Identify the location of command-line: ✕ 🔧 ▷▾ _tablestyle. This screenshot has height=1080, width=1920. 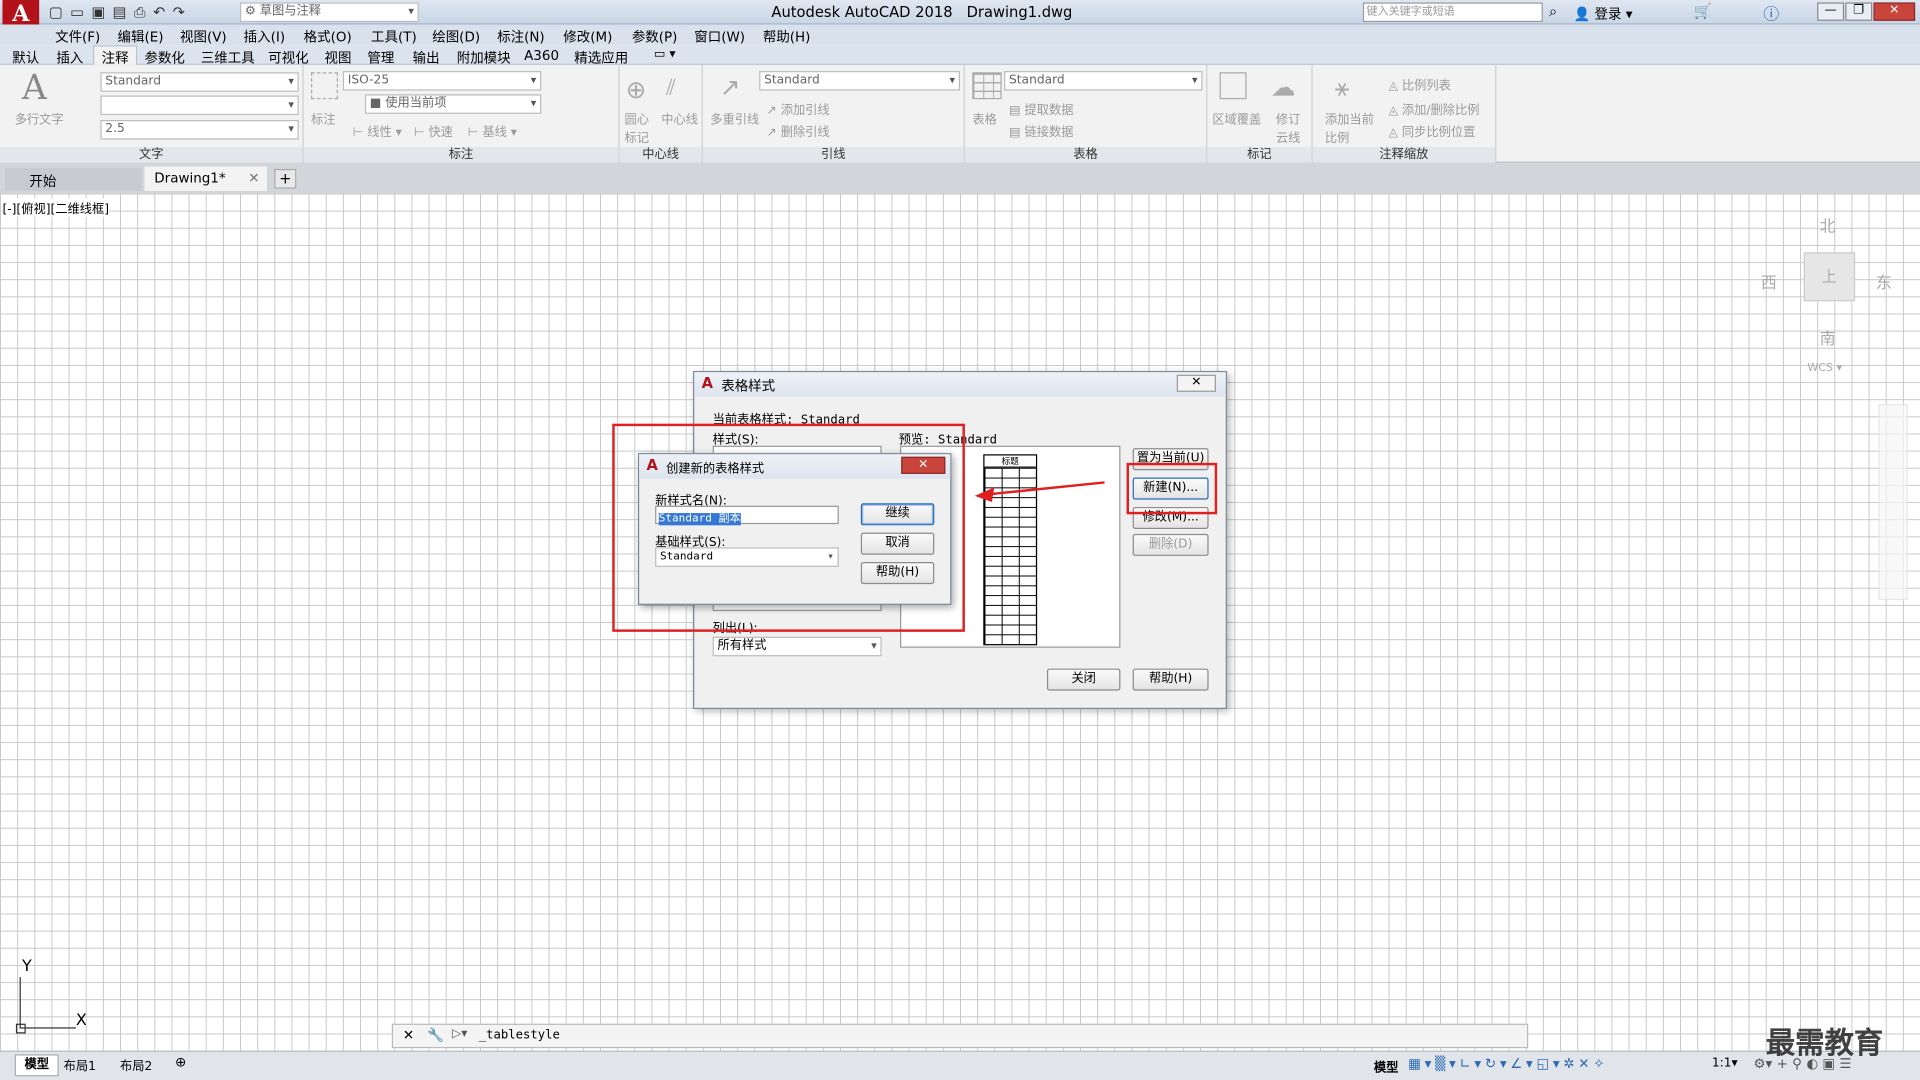
(960, 1036).